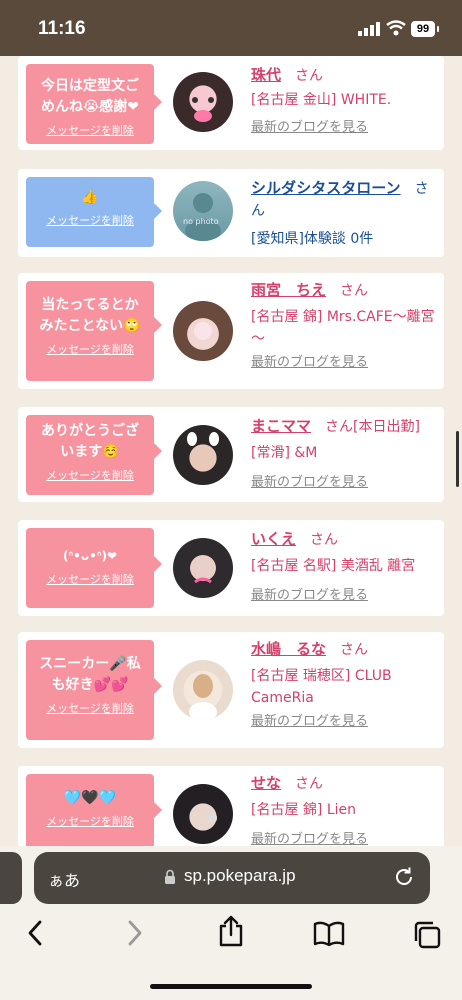 This screenshot has height=1000, width=462. Describe the element at coordinates (90, 441) in the screenshot. I see `message-text: ありがとうございます☺️` at that location.